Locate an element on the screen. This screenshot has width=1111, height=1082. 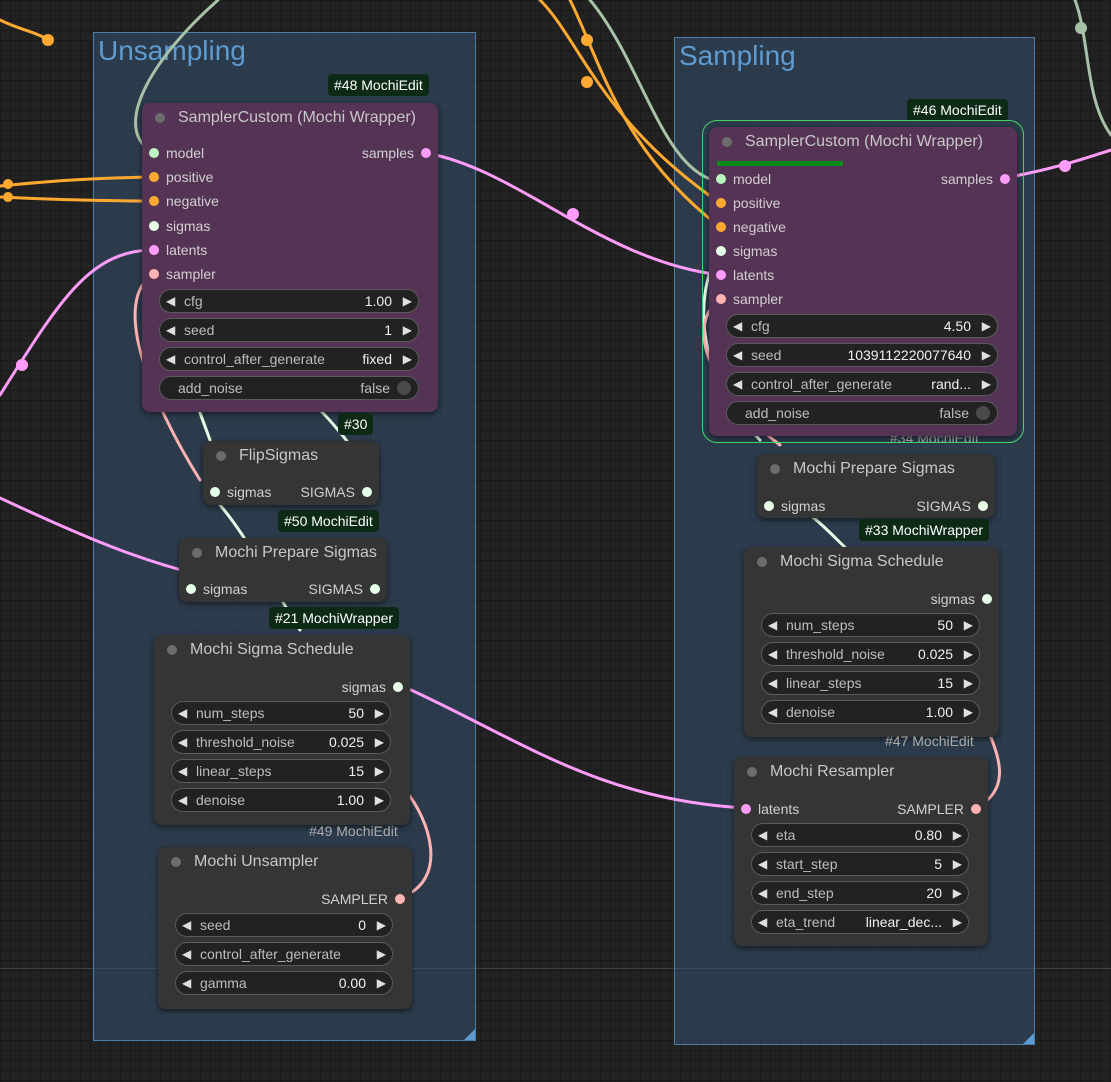
input-slot-sampler: sampler is located at coordinates (863, 299).